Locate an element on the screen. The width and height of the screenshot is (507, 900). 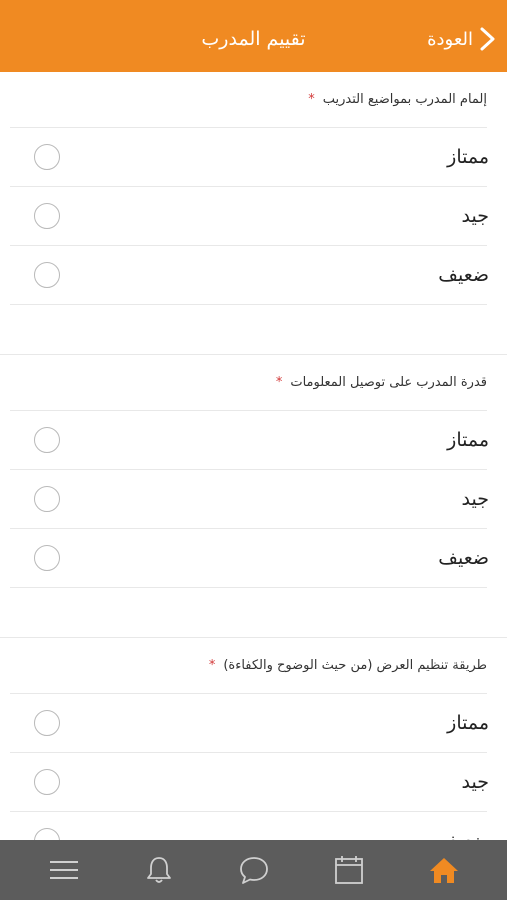
home-icon is located at coordinates (443, 870).